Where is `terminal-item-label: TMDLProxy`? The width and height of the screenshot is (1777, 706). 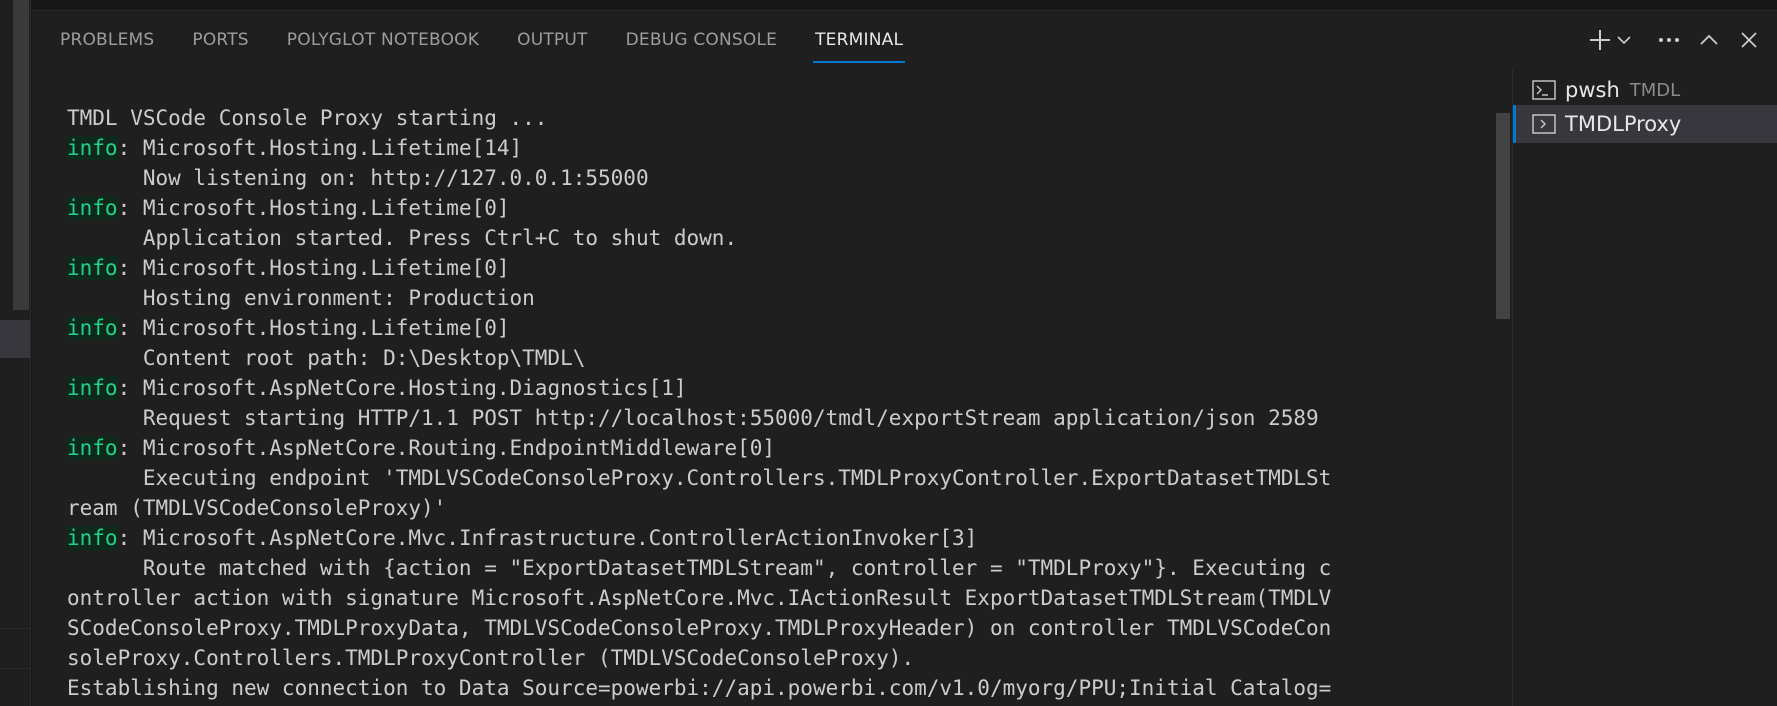
terminal-item-label: TMDLProxy is located at coordinates (1623, 124).